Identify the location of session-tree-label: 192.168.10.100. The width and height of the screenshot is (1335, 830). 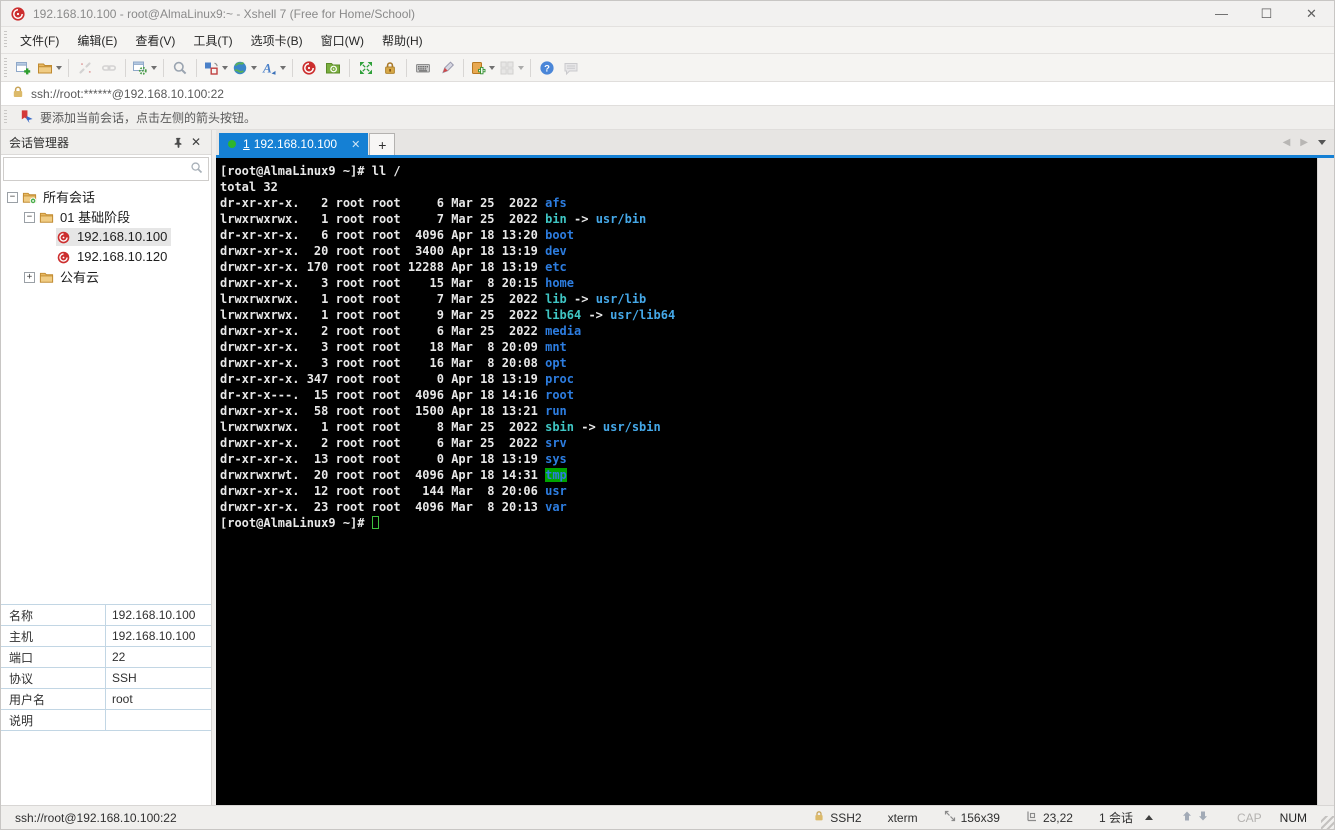
(122, 236).